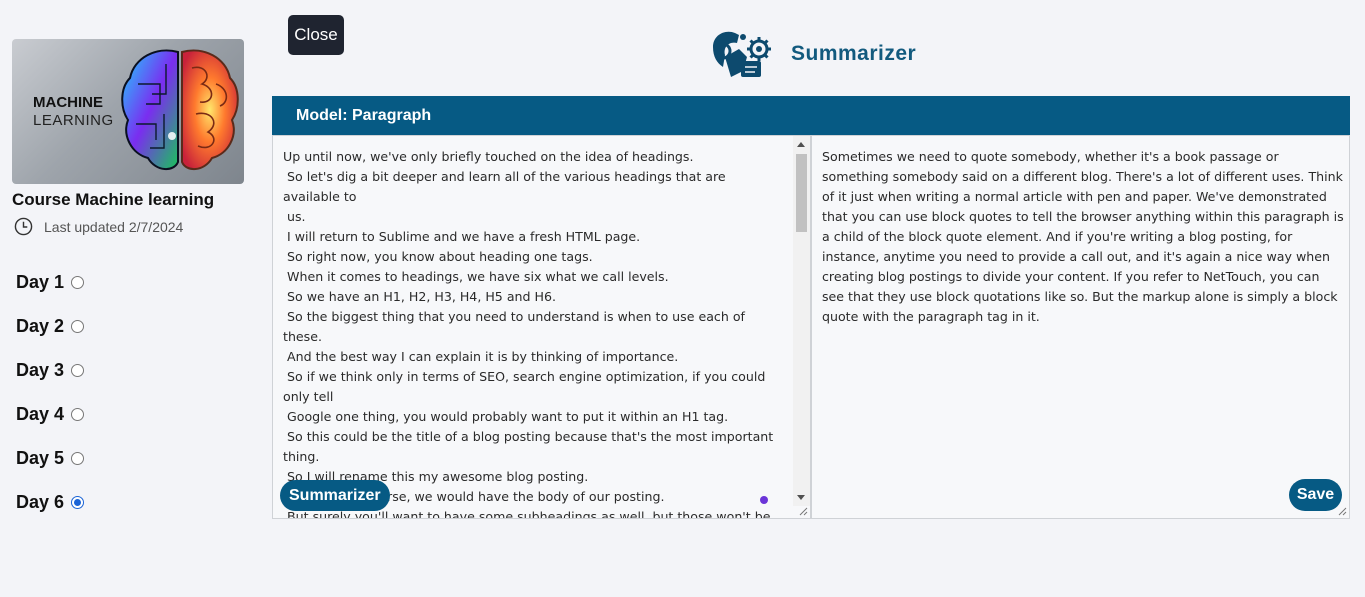  I want to click on day-label: Day 5, so click(40, 458).